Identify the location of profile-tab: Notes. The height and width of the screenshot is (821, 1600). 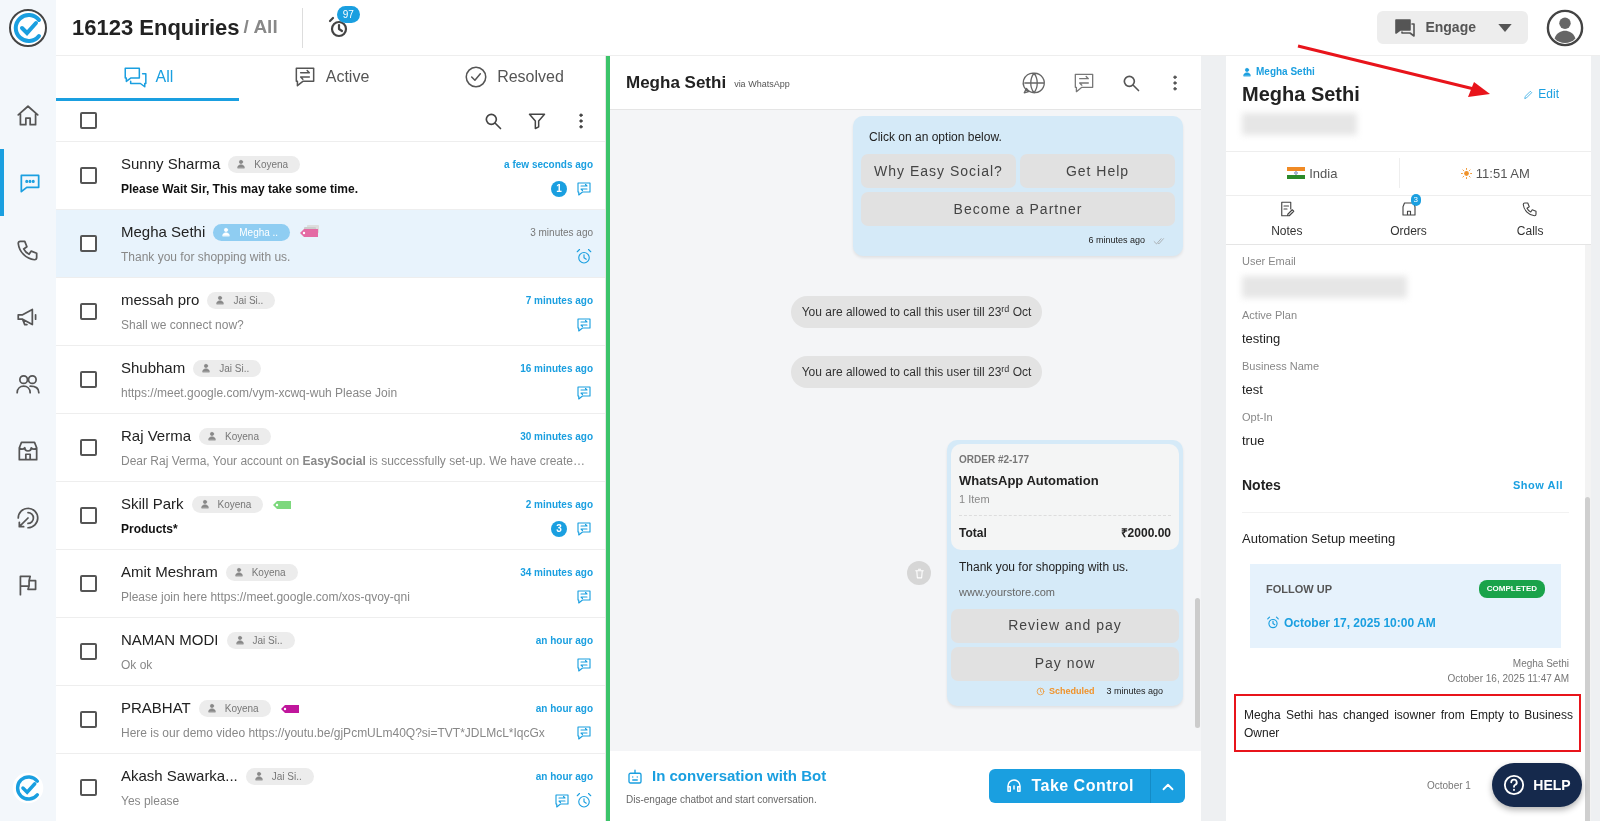
(1287, 220).